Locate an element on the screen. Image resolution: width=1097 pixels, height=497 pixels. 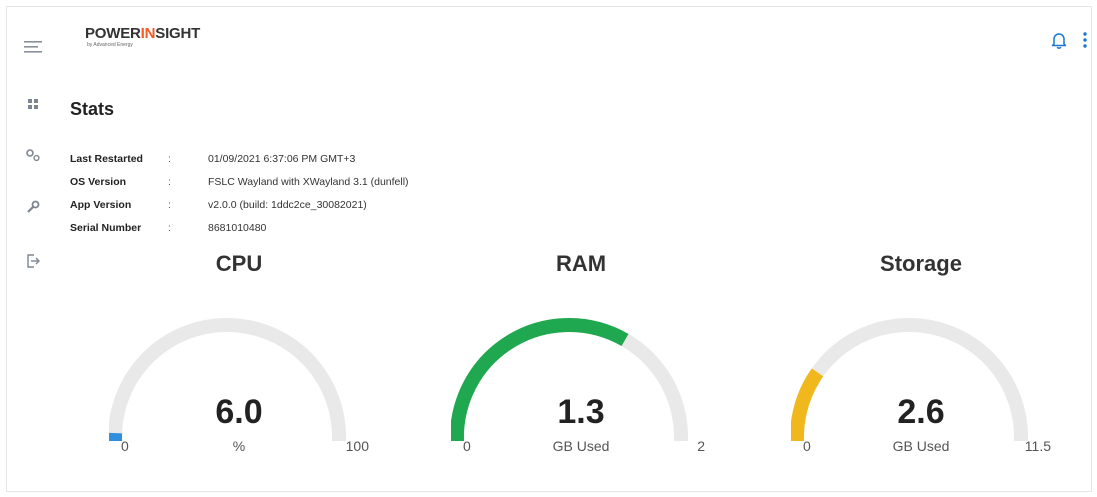
sidebar-item-settings is located at coordinates (33, 157).